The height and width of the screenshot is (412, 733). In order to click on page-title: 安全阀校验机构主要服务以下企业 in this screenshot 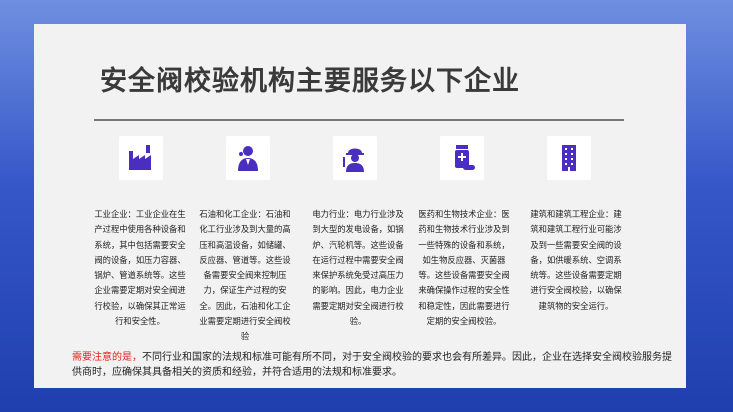, I will do `click(310, 81)`.